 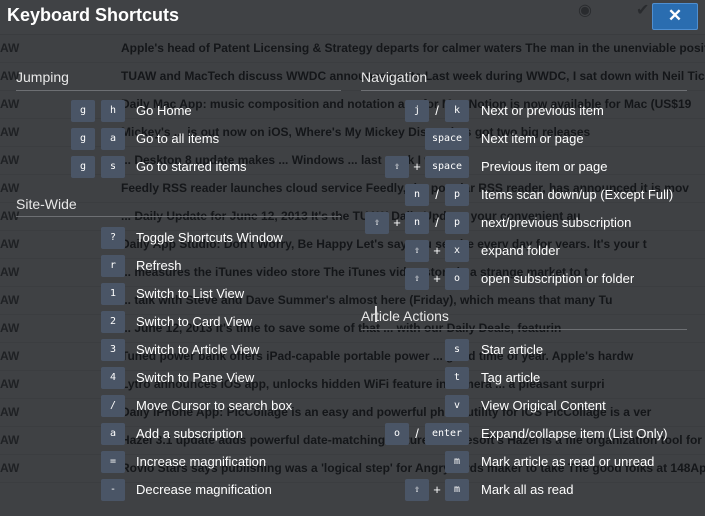 I want to click on shortcut-description: Next item or page, so click(x=532, y=138).